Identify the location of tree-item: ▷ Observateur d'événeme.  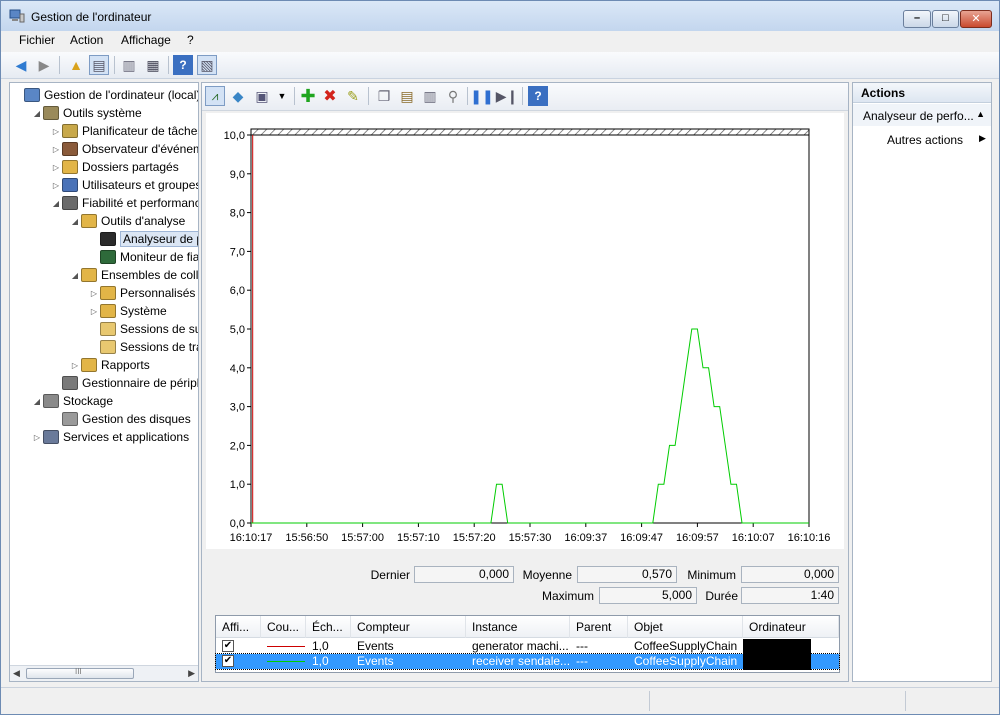
(124, 149).